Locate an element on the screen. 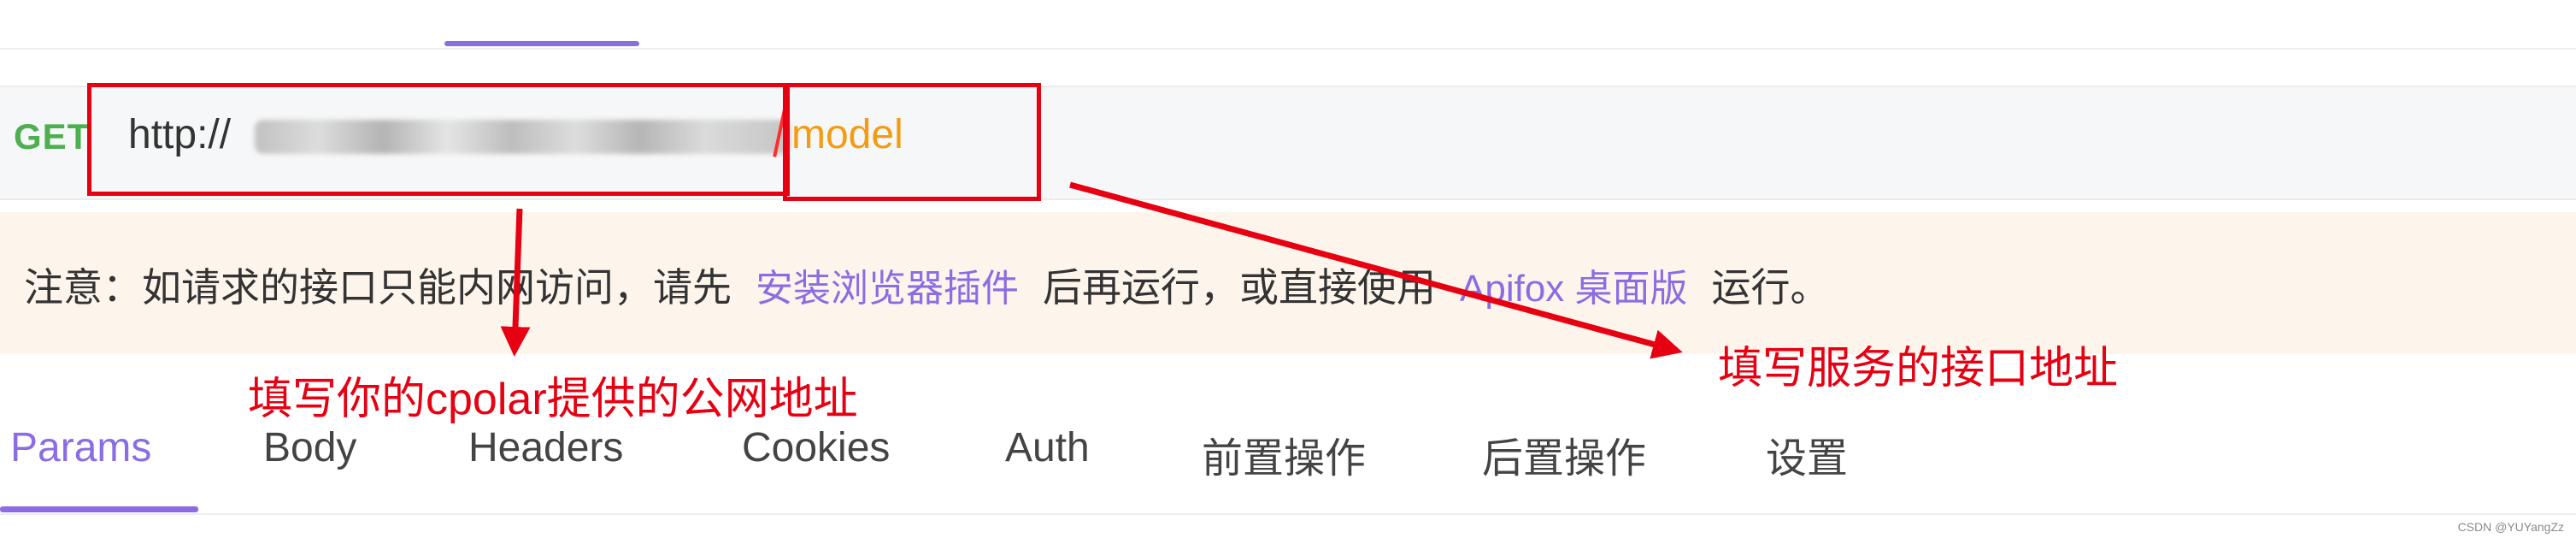 The image size is (2576, 544). highlight-box-host is located at coordinates (438, 139).